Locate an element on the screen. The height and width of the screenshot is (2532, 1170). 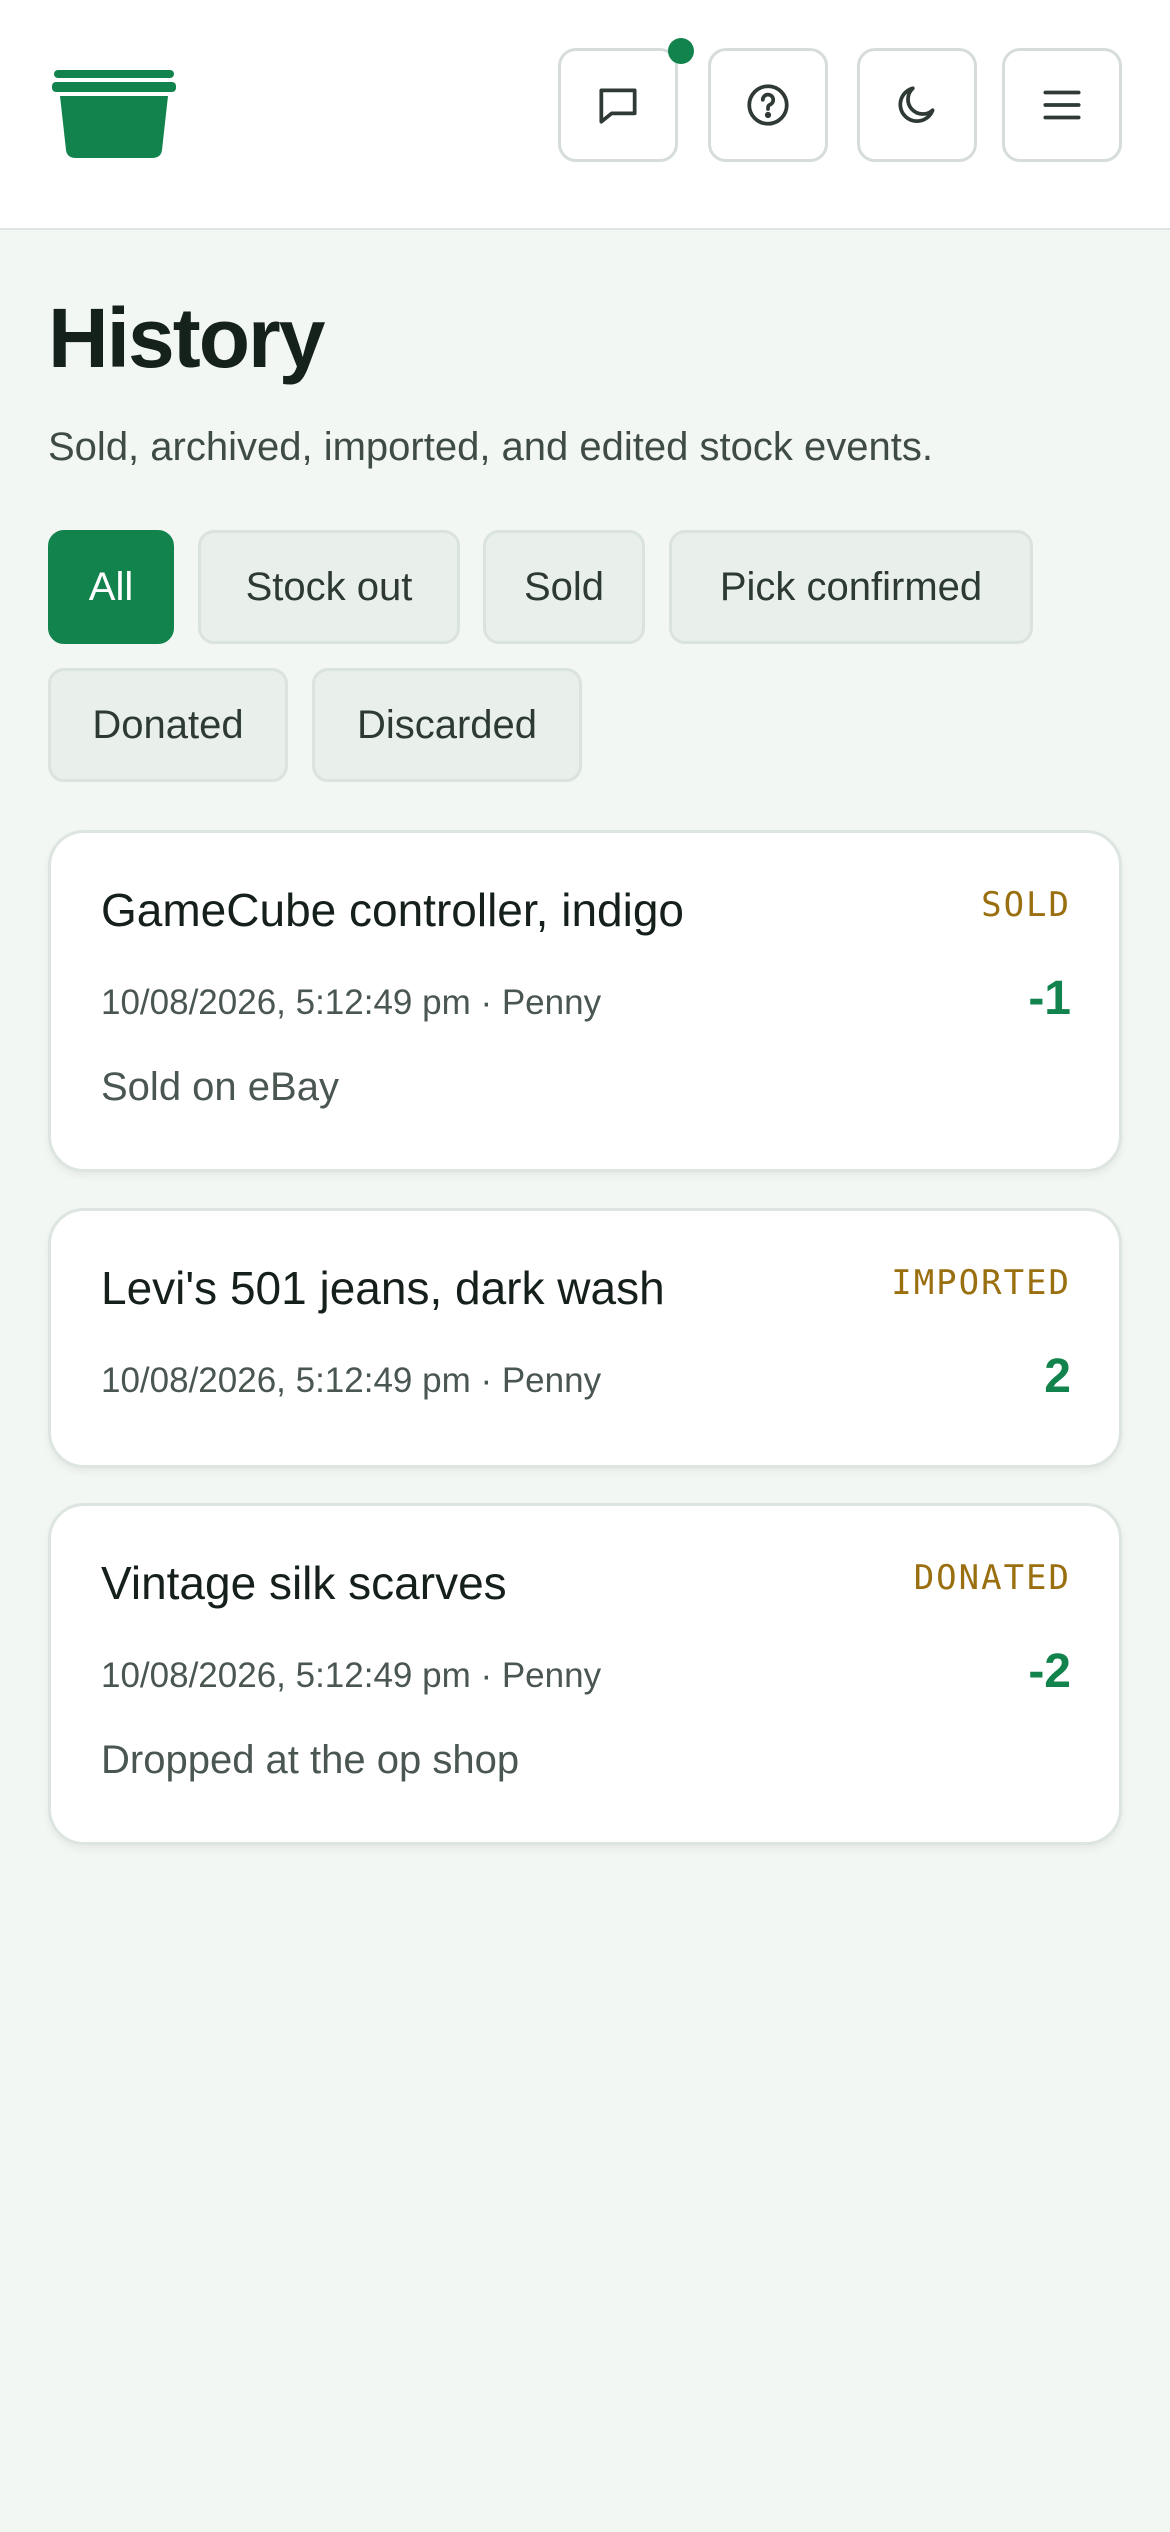
event-note: Dropped at the op shop is located at coordinates (310, 1760).